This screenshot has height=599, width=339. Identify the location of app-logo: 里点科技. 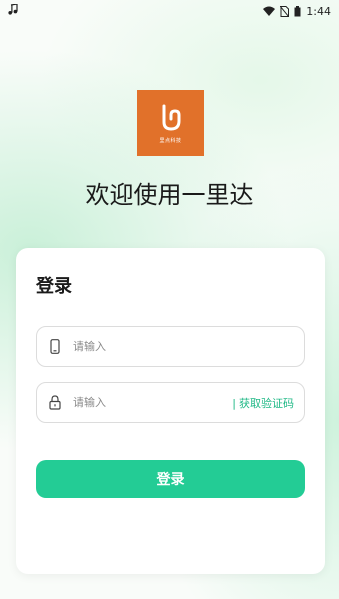
(170, 123).